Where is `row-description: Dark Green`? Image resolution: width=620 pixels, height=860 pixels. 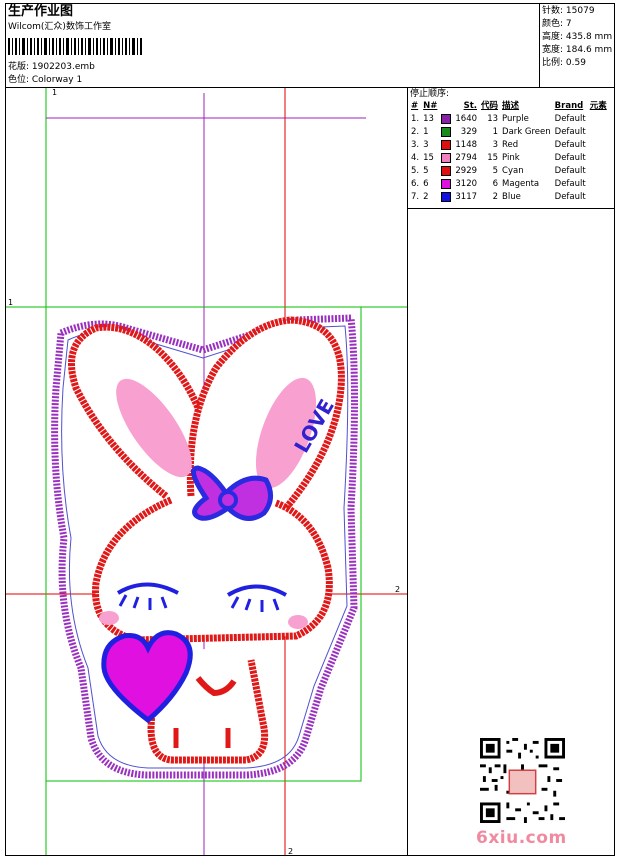 row-description: Dark Green is located at coordinates (526, 132).